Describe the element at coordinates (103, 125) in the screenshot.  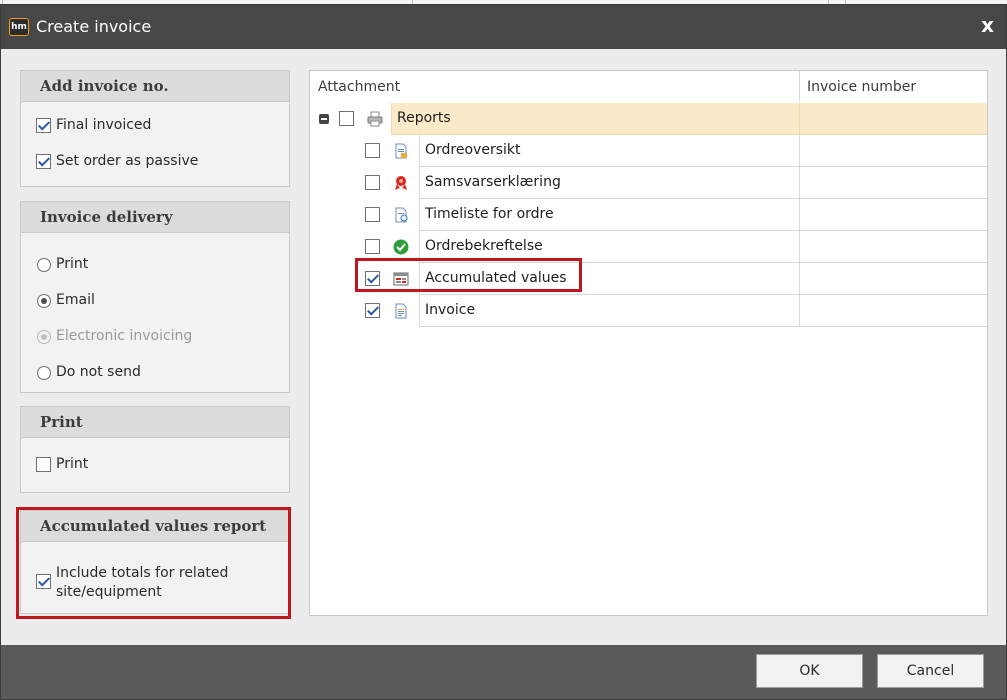
I see `final-invoiced-label: Final invoiced` at that location.